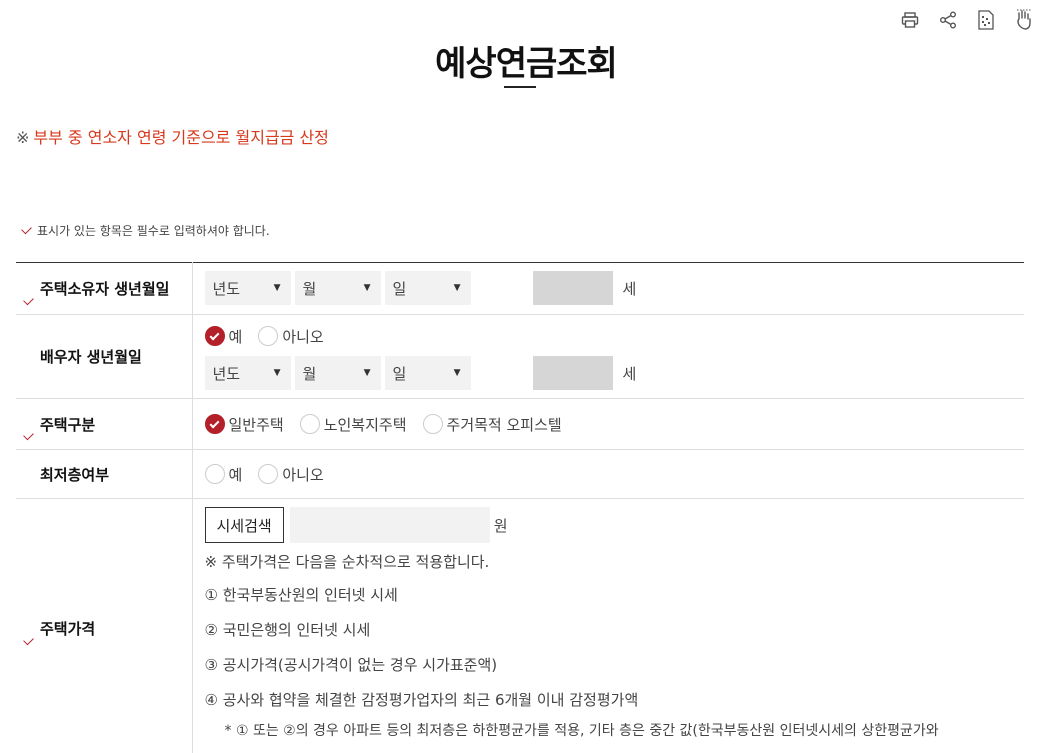  Describe the element at coordinates (301, 595) in the screenshot. I see `list-item: ① 한국부동산원의 인터넷 시세` at that location.